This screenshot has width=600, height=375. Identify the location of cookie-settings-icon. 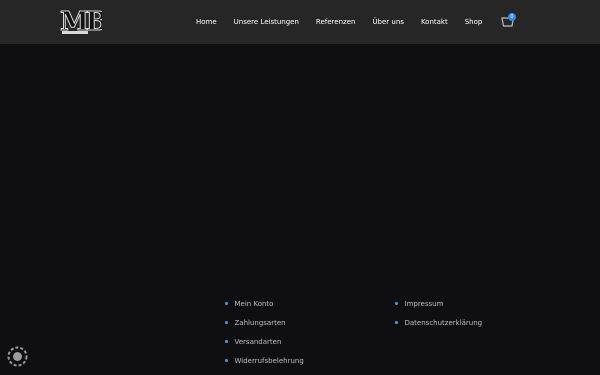
(17, 356).